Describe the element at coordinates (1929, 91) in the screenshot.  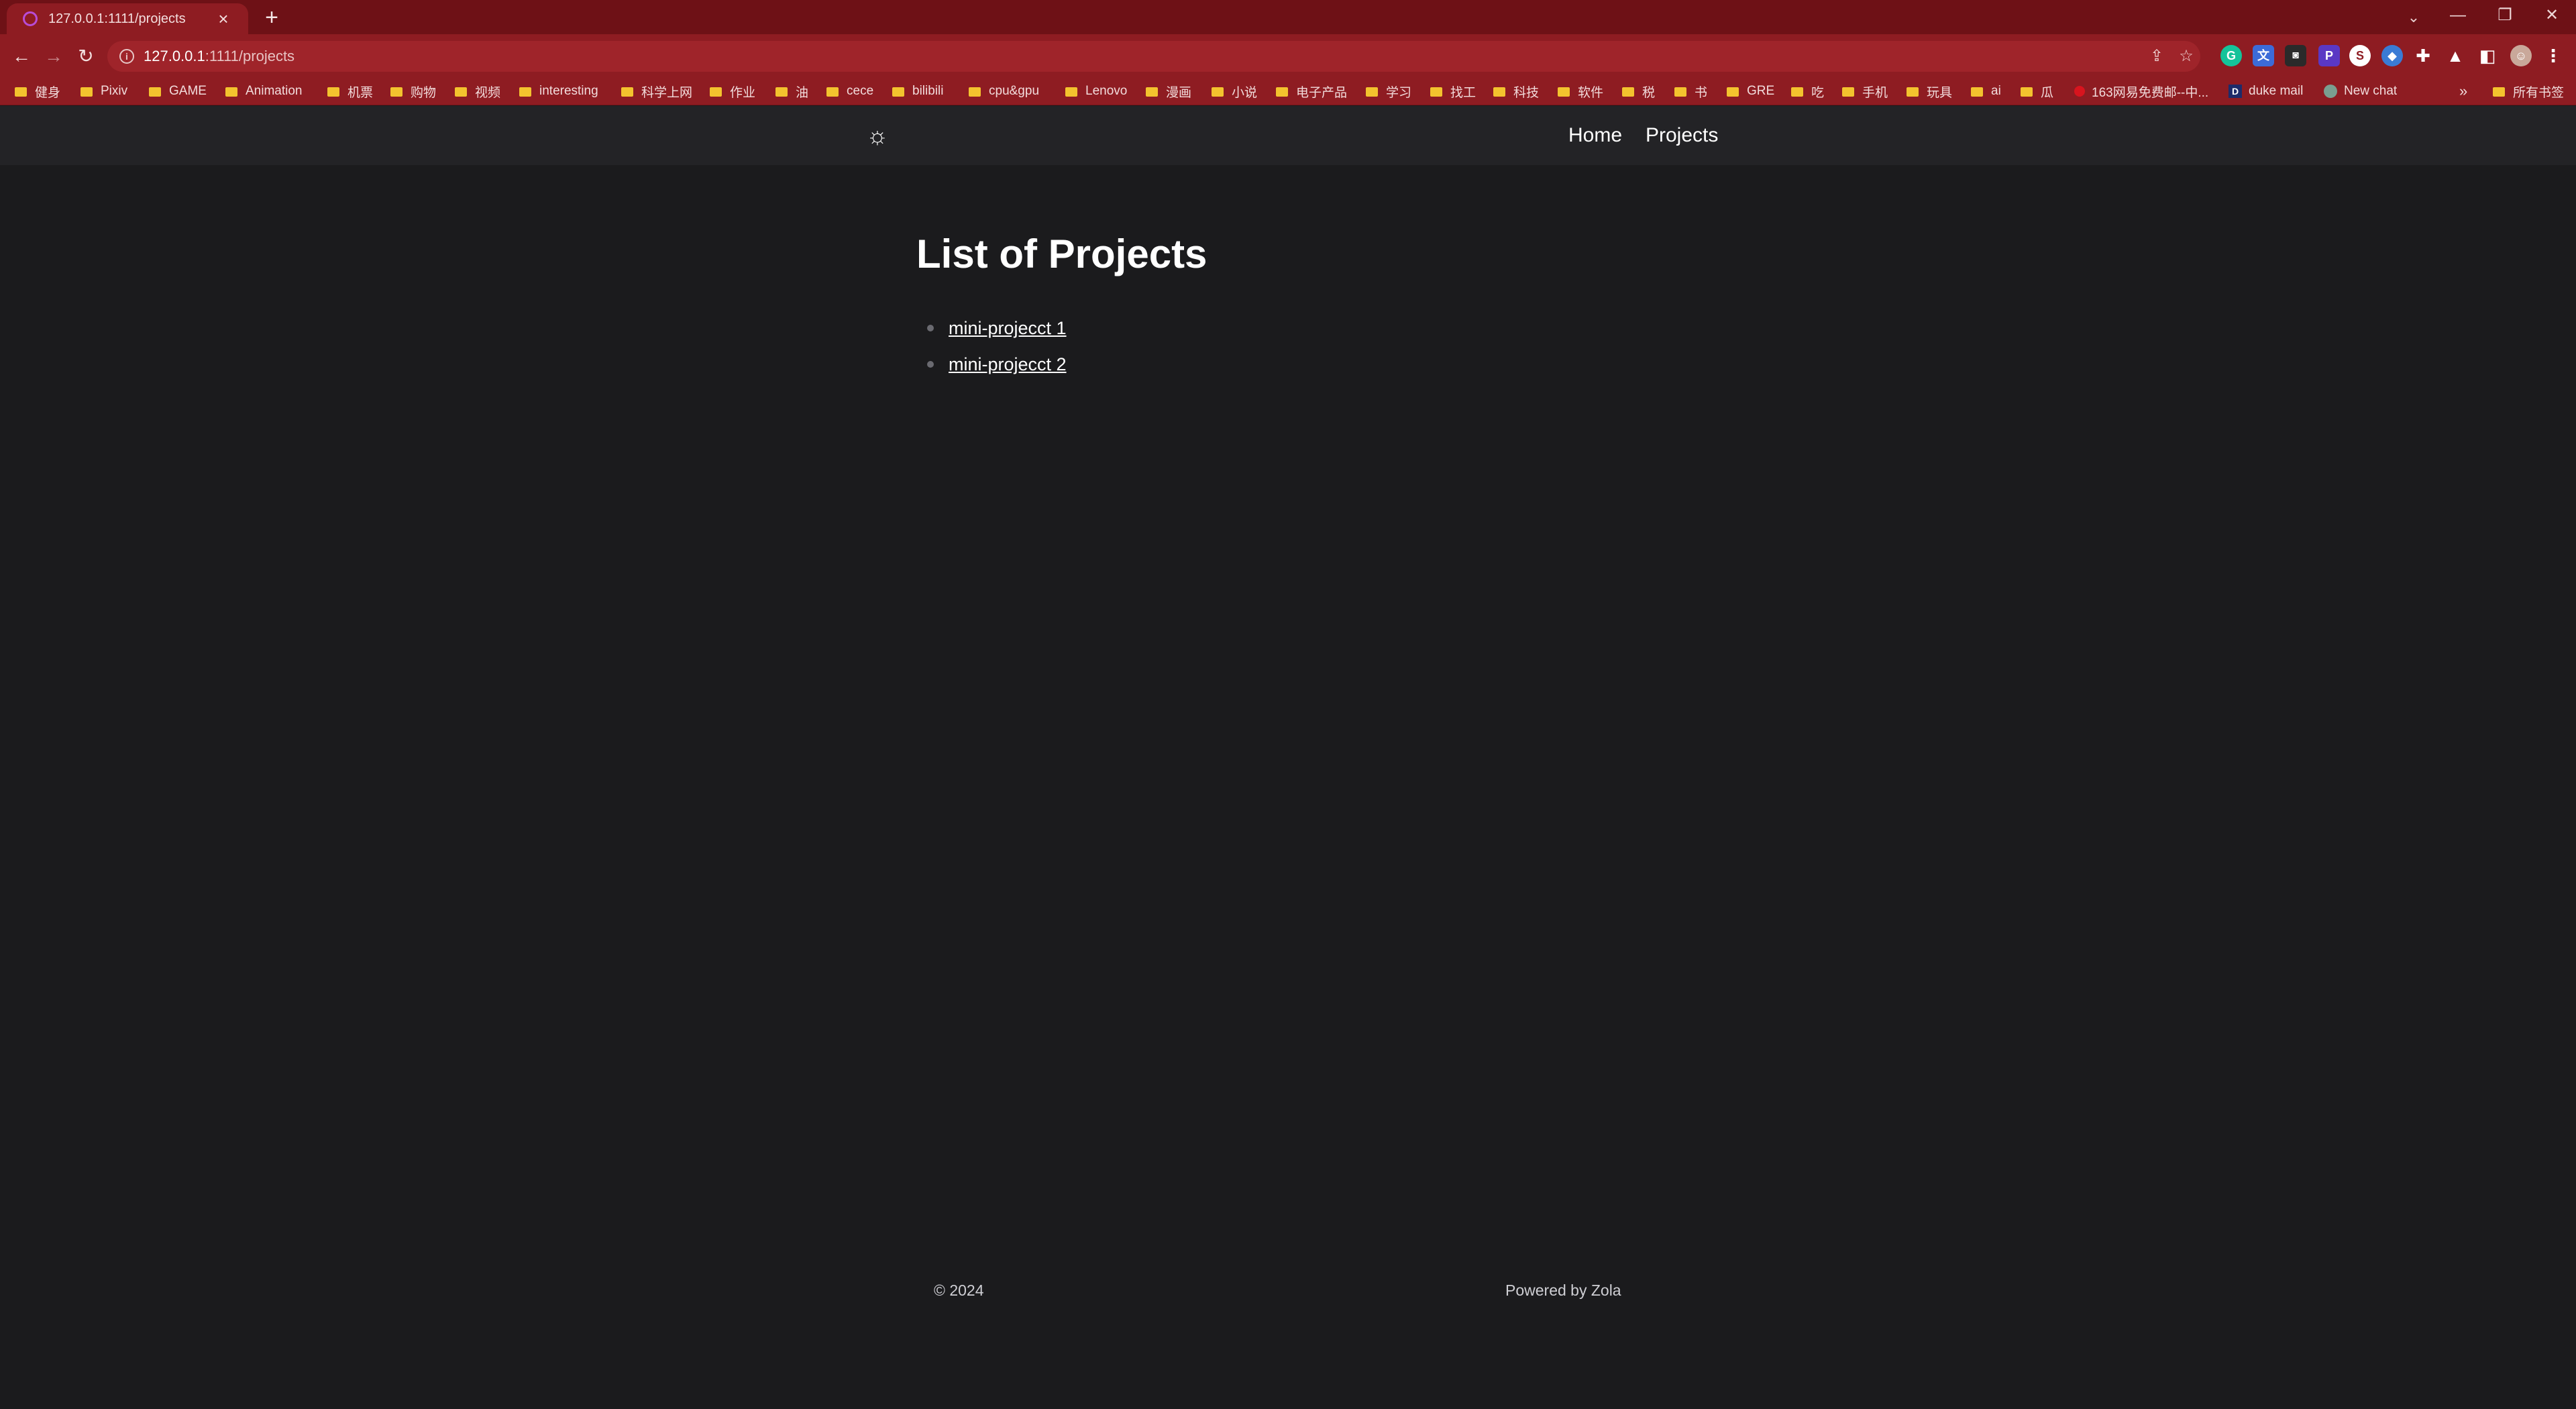
I see `bookmark-folder: 玩具` at that location.